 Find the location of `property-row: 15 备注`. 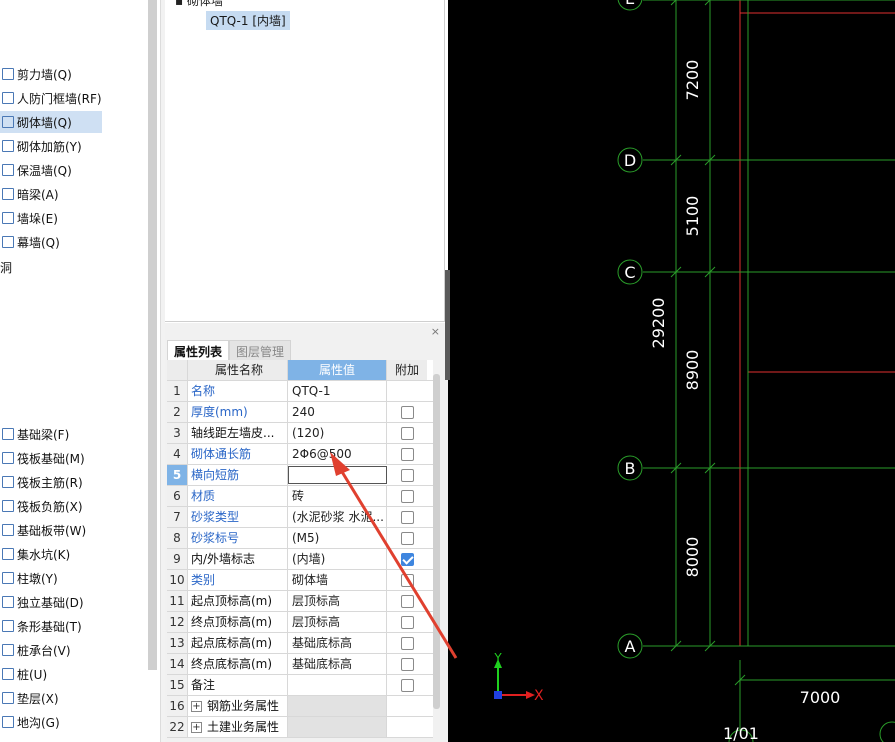

property-row: 15 备注 is located at coordinates (300, 685).